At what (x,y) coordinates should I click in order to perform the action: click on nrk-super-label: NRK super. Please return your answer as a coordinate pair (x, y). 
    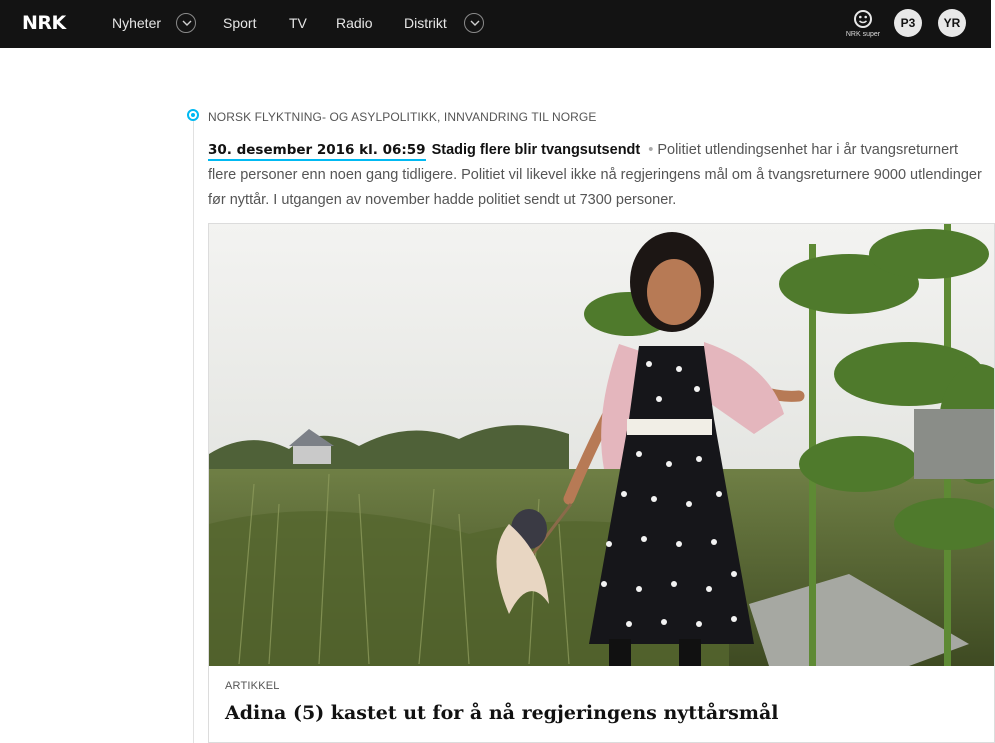
    Looking at the image, I should click on (863, 34).